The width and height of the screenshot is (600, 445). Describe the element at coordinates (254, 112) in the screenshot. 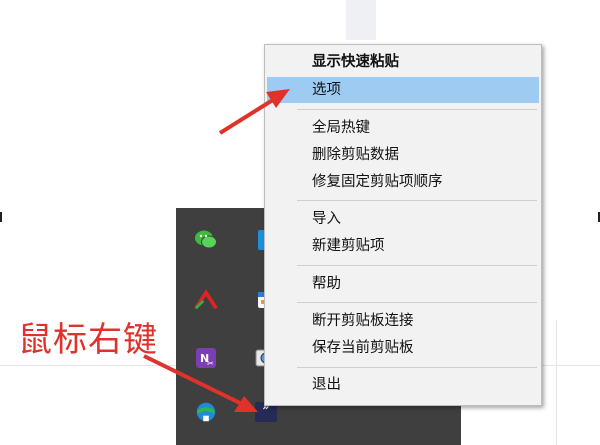

I see `arrow-to-options` at that location.